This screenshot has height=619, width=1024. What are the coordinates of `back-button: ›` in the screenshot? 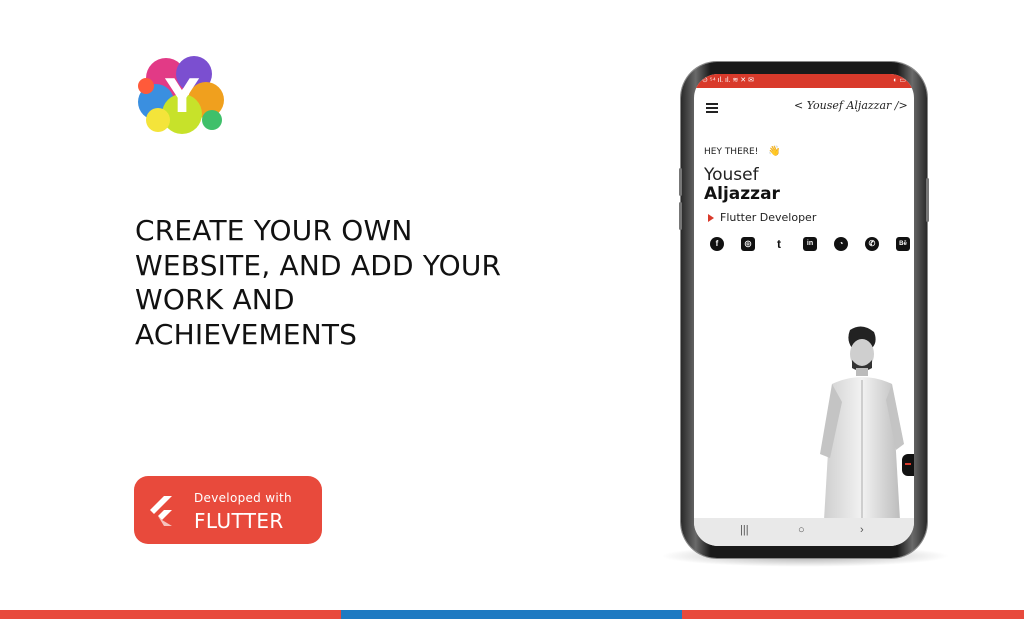 It's located at (862, 530).